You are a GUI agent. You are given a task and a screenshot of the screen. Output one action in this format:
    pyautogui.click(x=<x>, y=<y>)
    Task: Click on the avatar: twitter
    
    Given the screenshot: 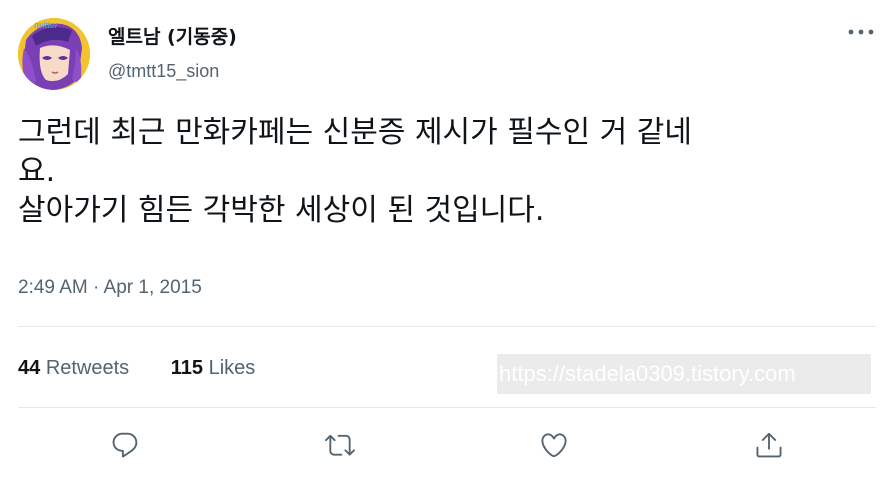 What is the action you would take?
    pyautogui.click(x=54, y=54)
    